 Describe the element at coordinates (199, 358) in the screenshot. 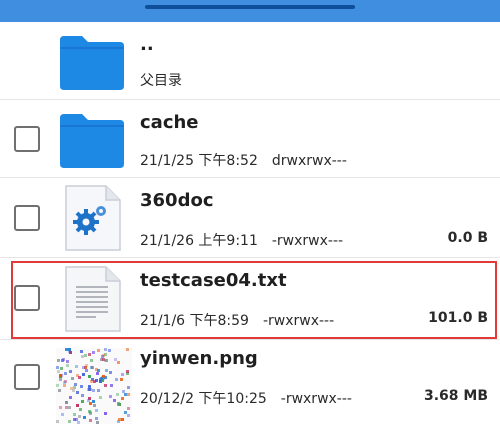

I see `file-name: yinwen.png` at that location.